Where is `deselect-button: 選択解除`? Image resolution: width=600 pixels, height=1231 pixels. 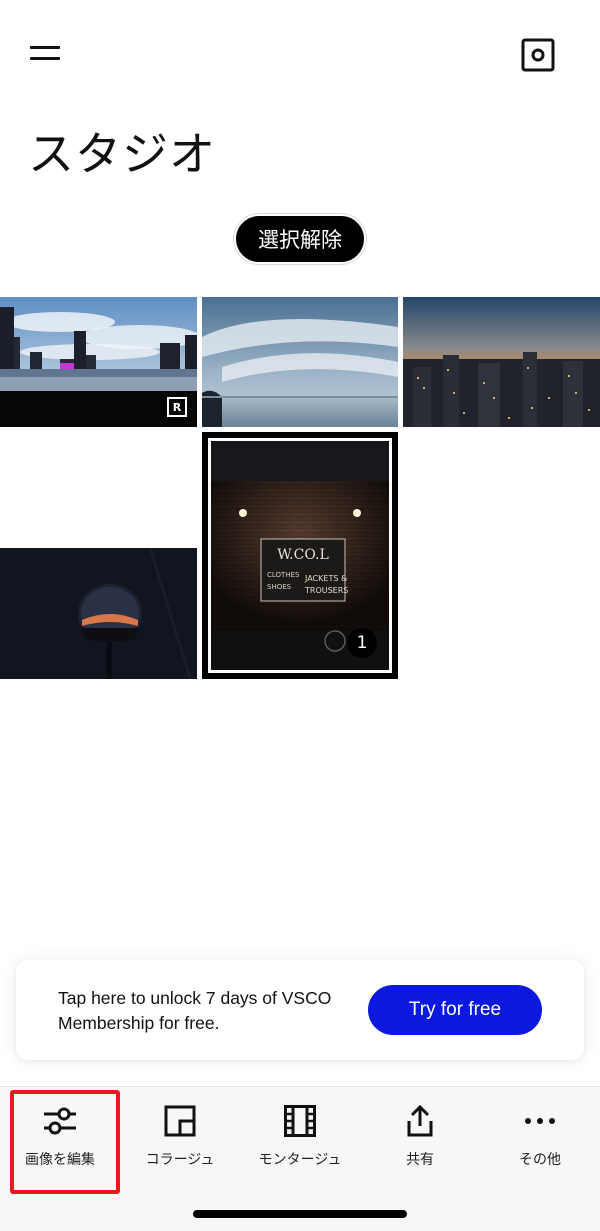 deselect-button: 選択解除 is located at coordinates (300, 239).